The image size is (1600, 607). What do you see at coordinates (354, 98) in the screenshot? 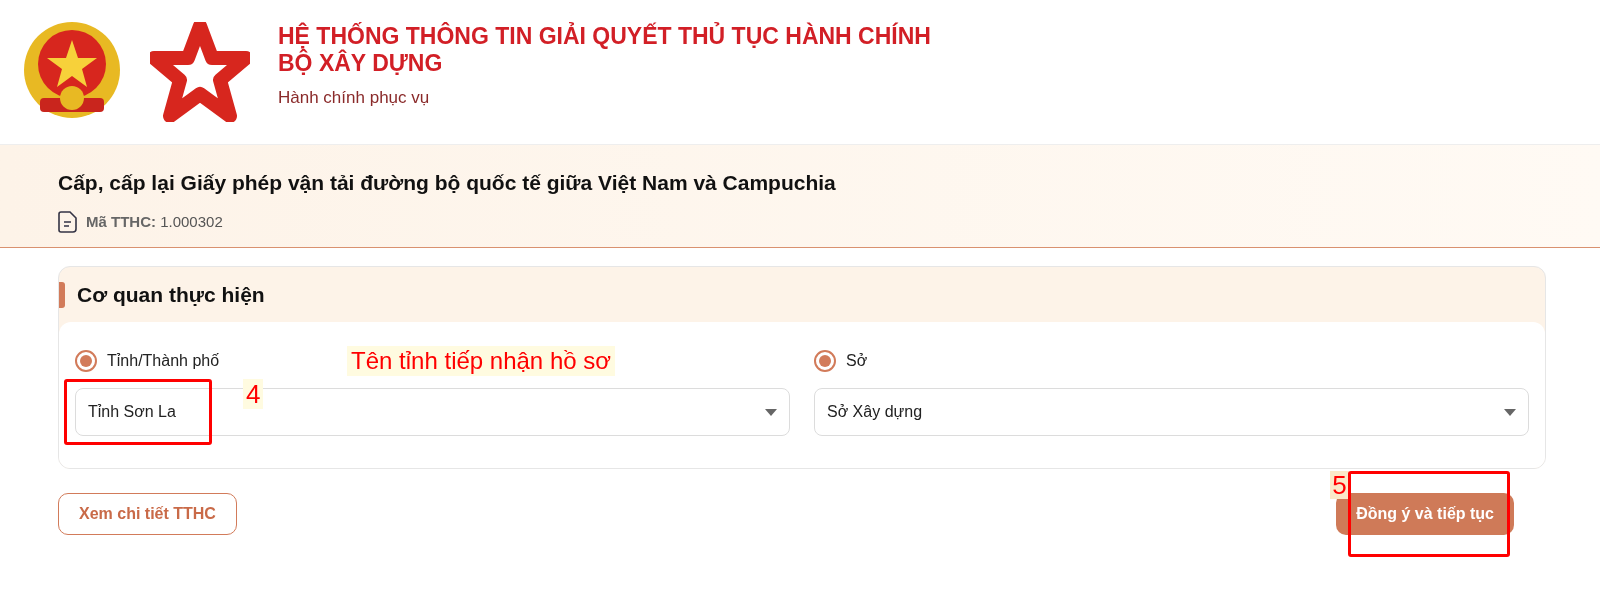
I see `slogan: Hành chính phục vụ` at bounding box center [354, 98].